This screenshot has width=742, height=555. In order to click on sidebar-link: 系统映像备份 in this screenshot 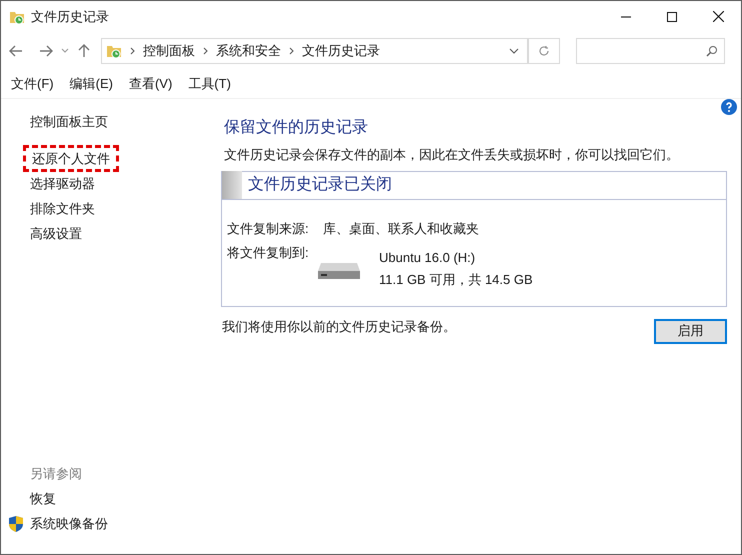, I will do `click(69, 524)`.